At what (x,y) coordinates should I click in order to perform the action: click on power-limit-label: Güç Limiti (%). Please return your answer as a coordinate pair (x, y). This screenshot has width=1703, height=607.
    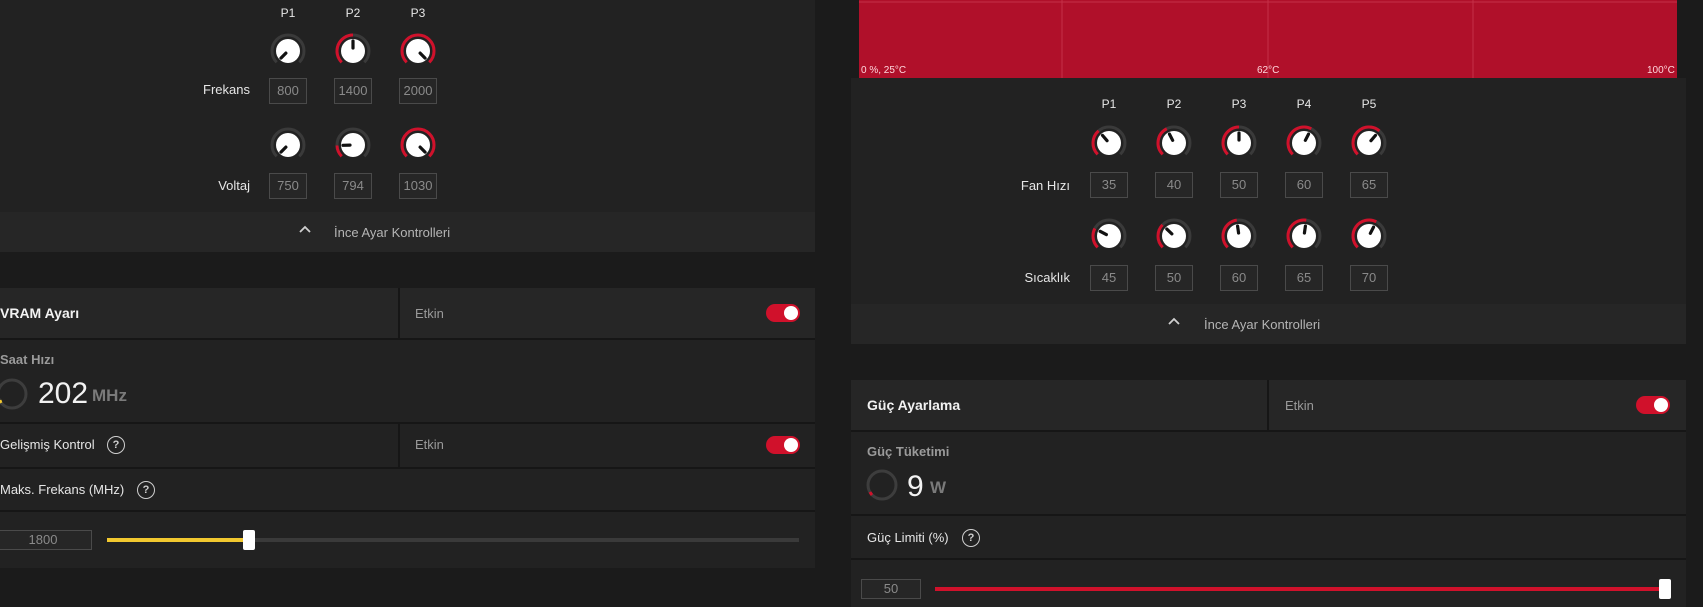
    Looking at the image, I should click on (908, 537).